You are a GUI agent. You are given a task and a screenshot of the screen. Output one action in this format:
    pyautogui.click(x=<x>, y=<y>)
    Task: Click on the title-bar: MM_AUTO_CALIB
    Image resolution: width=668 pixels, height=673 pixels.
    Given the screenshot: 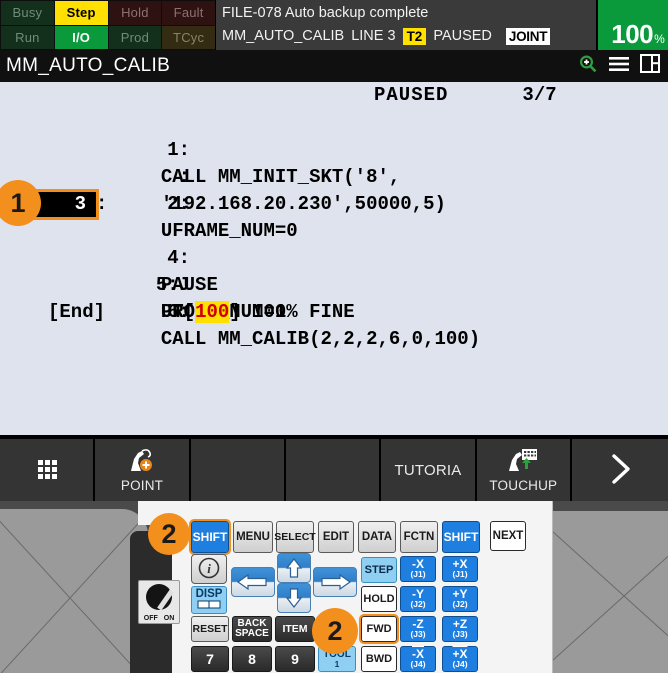 What is the action you would take?
    pyautogui.click(x=334, y=66)
    